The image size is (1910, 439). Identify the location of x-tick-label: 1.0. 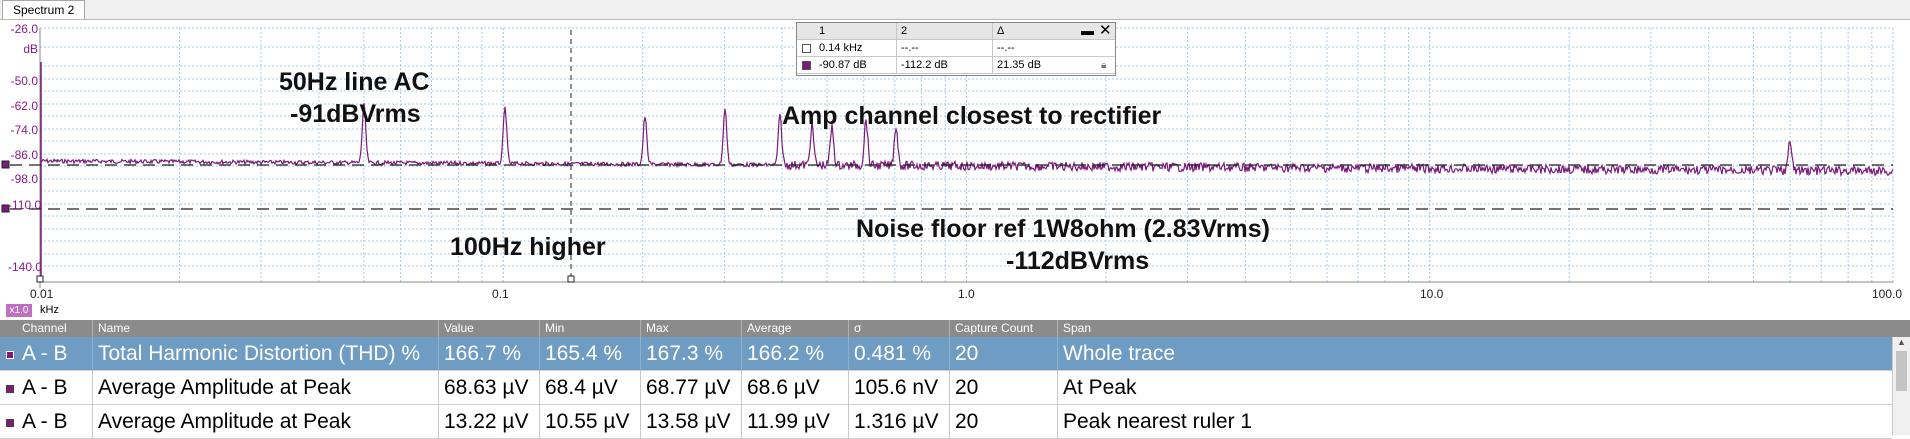
(966, 294).